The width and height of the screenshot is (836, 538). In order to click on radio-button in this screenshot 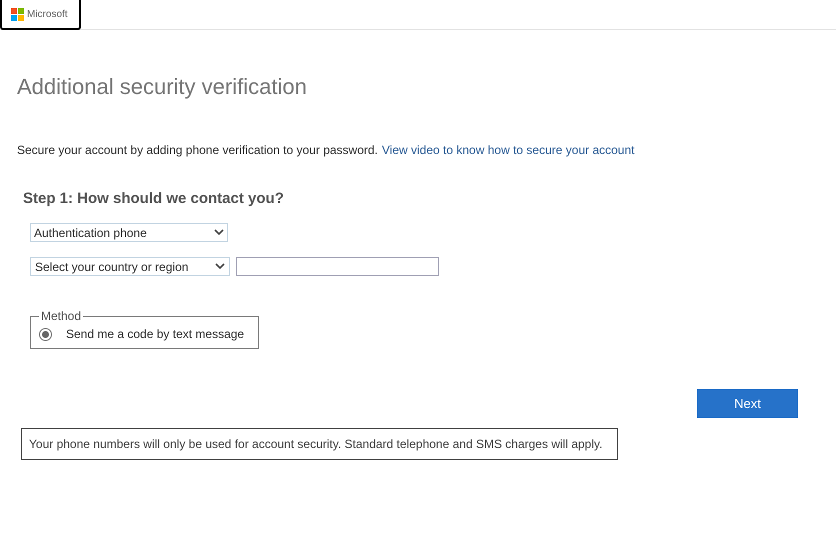, I will do `click(45, 334)`.